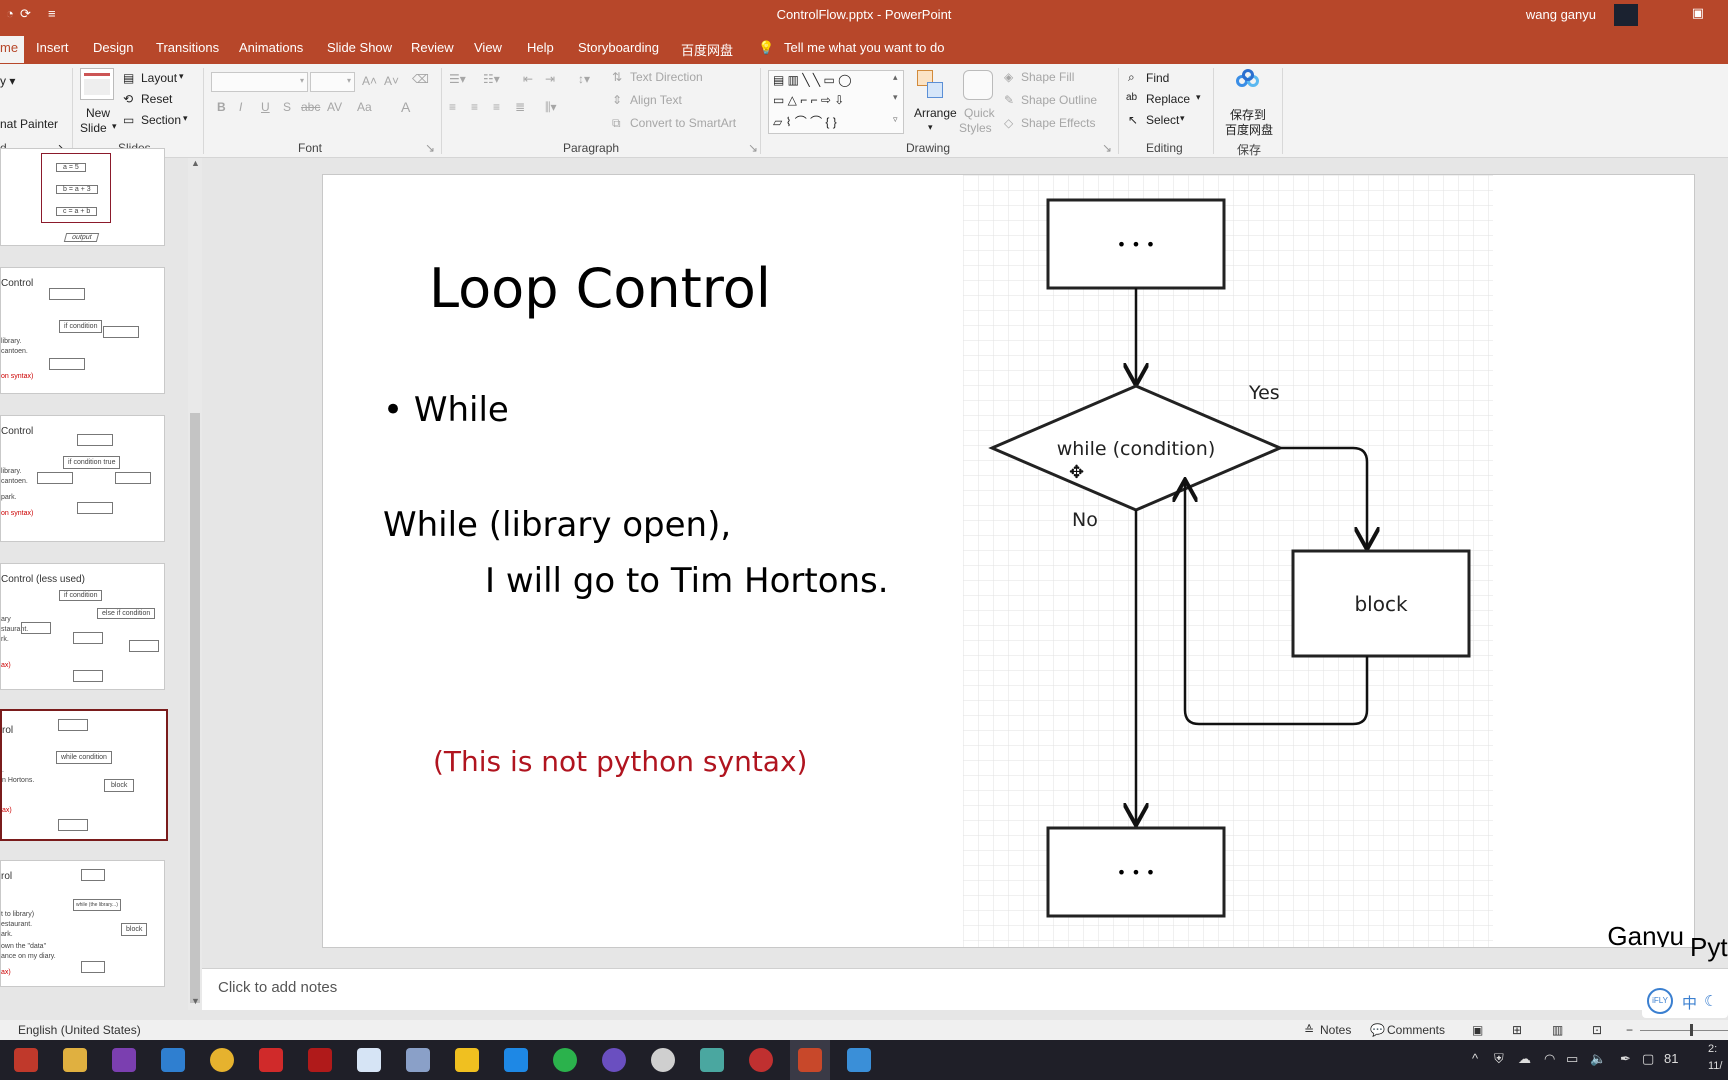 The image size is (1728, 1080). Describe the element at coordinates (287, 107) in the screenshot. I see `shadow-button: S` at that location.